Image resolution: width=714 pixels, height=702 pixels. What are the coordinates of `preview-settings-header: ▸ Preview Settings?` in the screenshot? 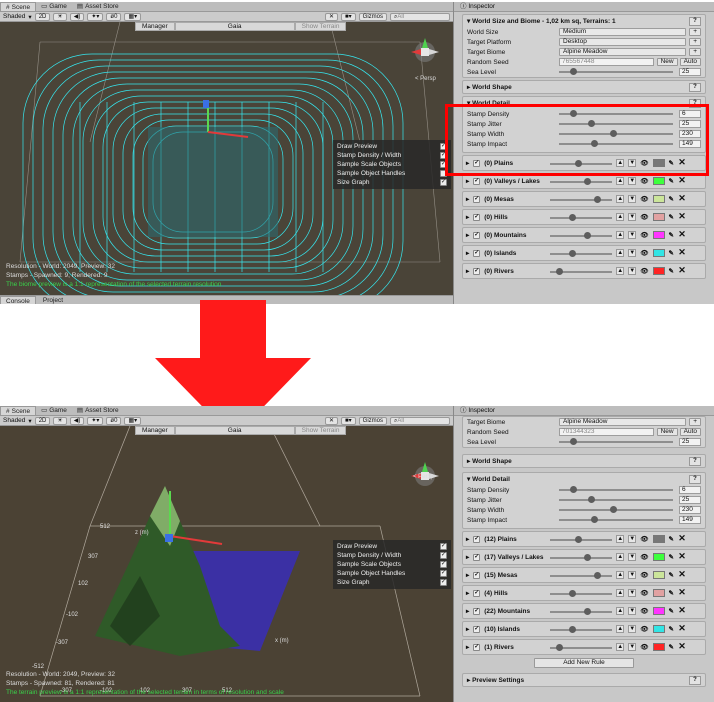 It's located at (584, 680).